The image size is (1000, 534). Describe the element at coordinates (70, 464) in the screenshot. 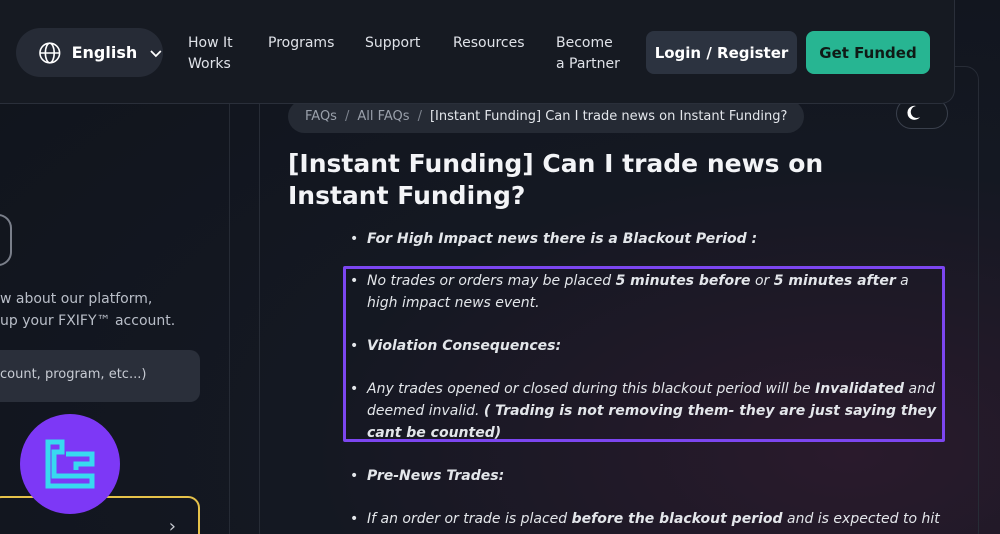

I see `tradingfinder-logo-icon` at that location.